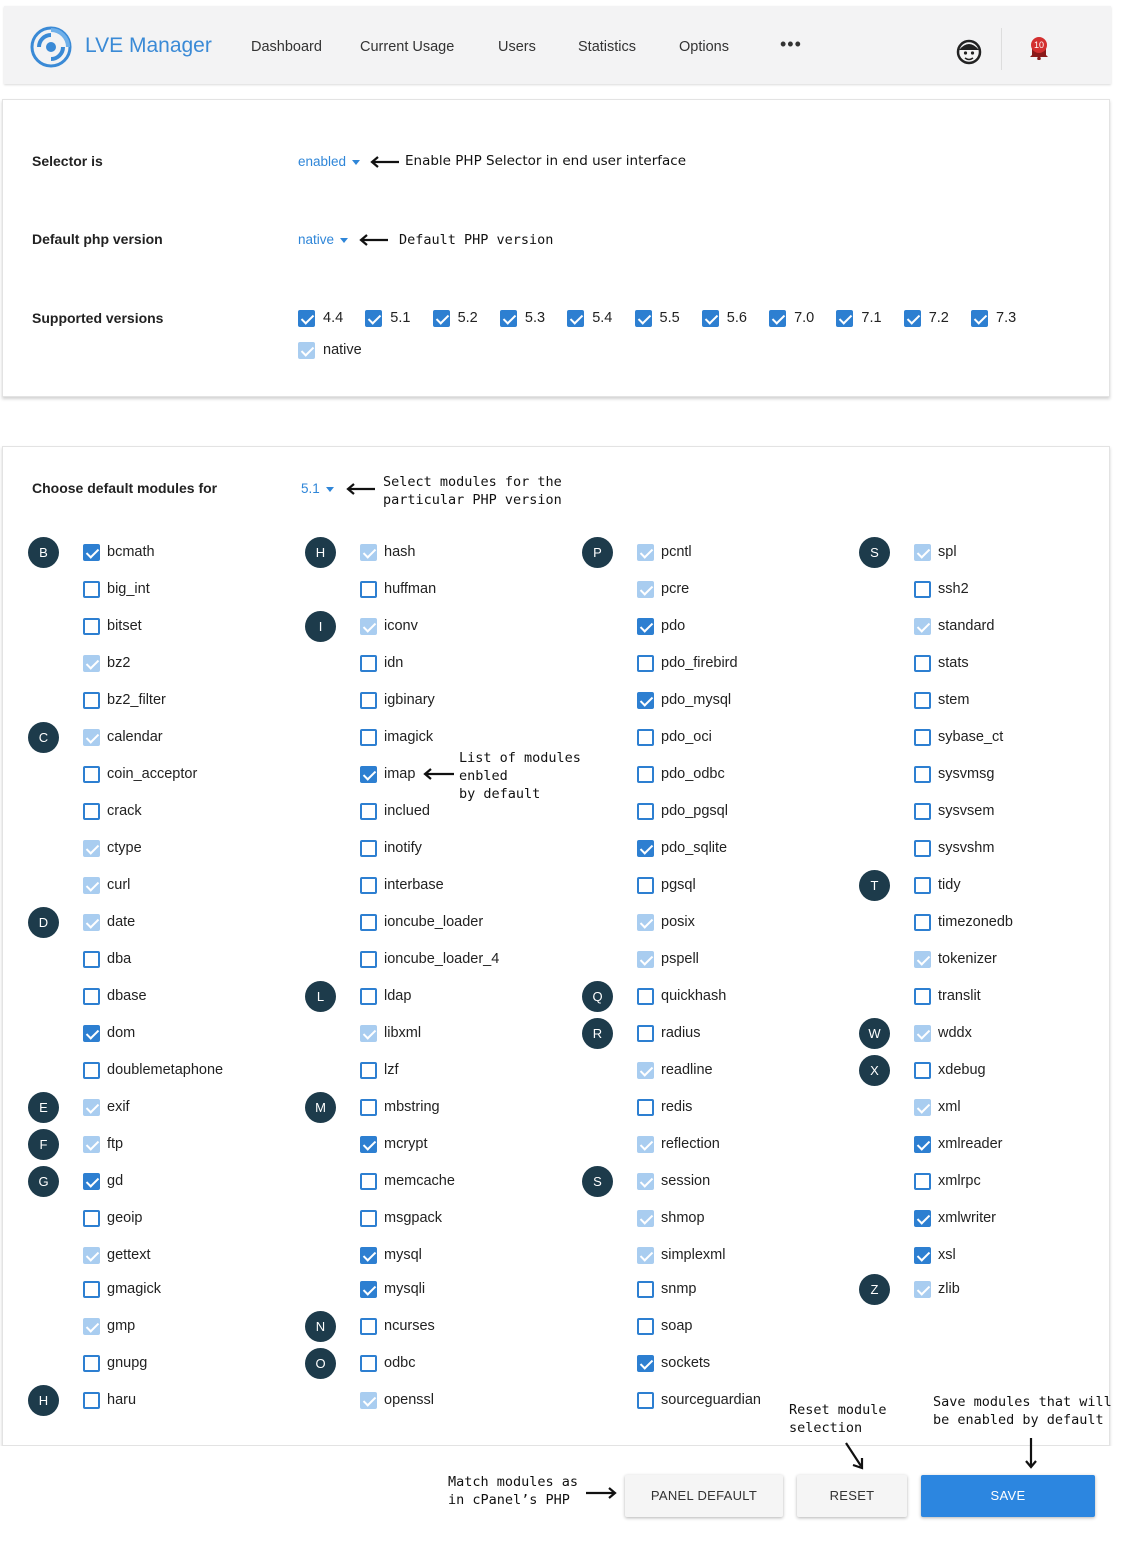 The width and height of the screenshot is (1134, 1546). What do you see at coordinates (704, 47) in the screenshot?
I see `nav-options: Options` at bounding box center [704, 47].